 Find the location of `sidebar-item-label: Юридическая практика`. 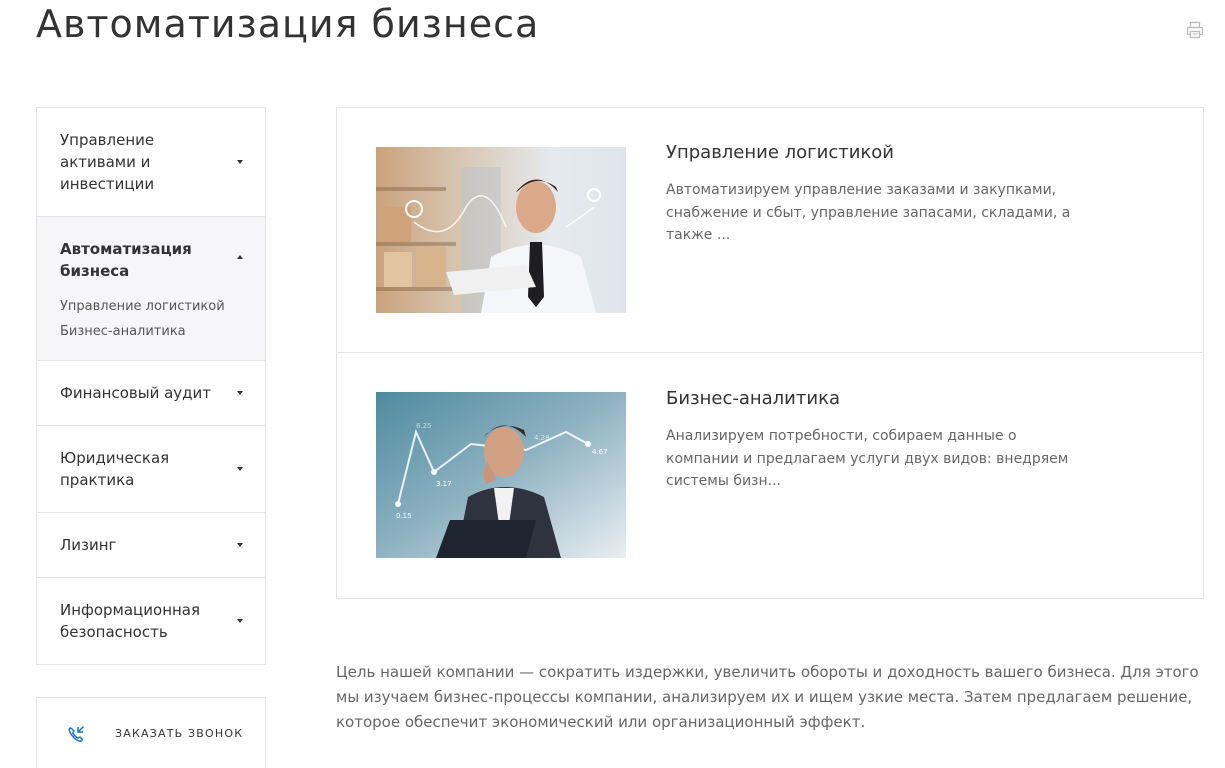

sidebar-item-label: Юридическая практика is located at coordinates (115, 469).